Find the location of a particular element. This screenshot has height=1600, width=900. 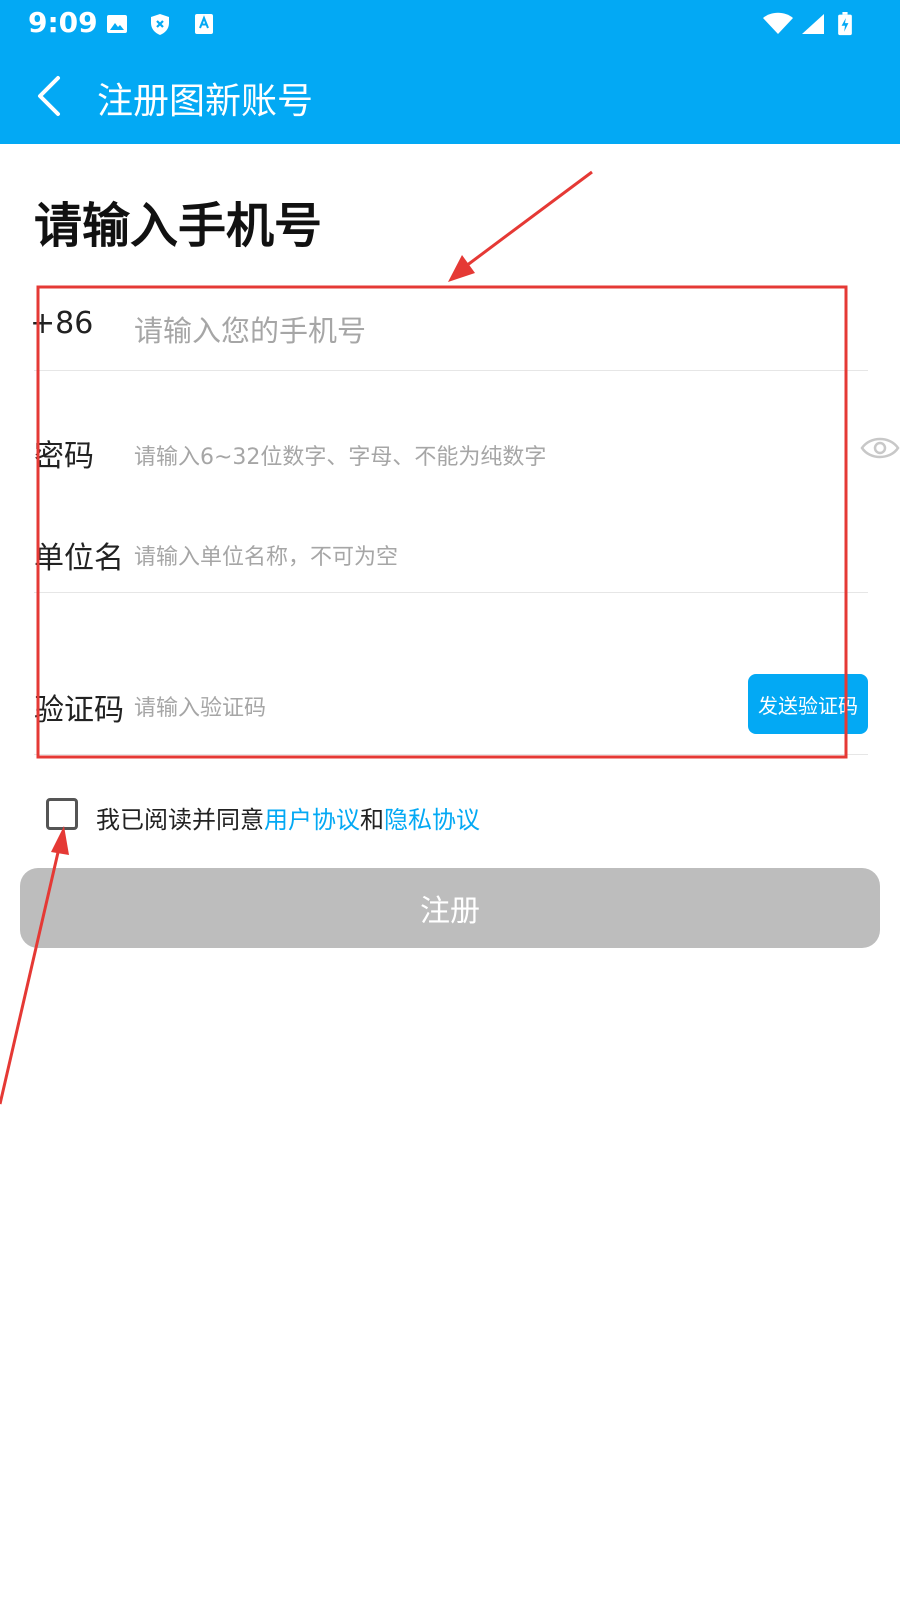

code-label: 验证码 is located at coordinates (79, 710).